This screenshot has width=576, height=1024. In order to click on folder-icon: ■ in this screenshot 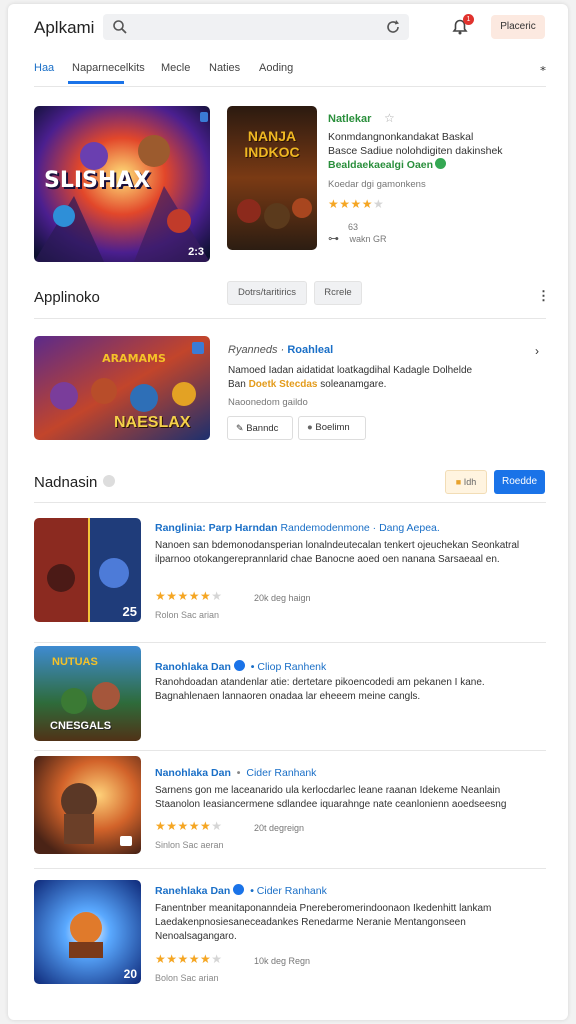, I will do `click(458, 482)`.